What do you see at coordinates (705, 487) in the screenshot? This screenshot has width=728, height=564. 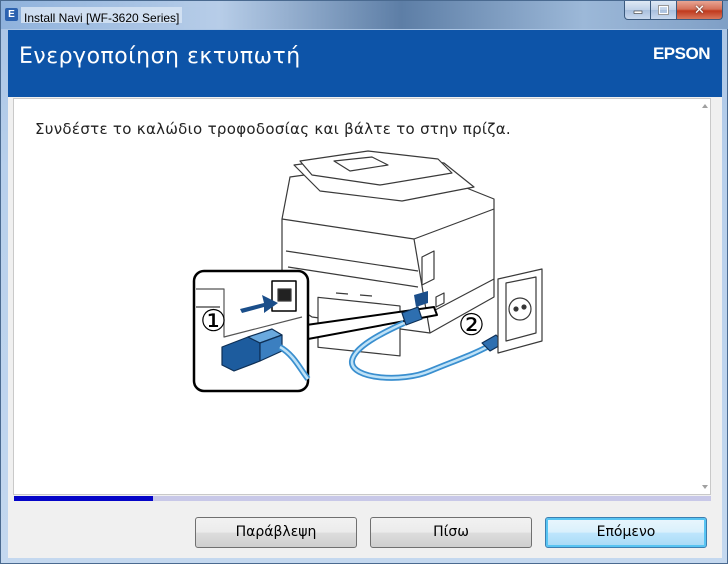 I see `scroll-down-icon` at bounding box center [705, 487].